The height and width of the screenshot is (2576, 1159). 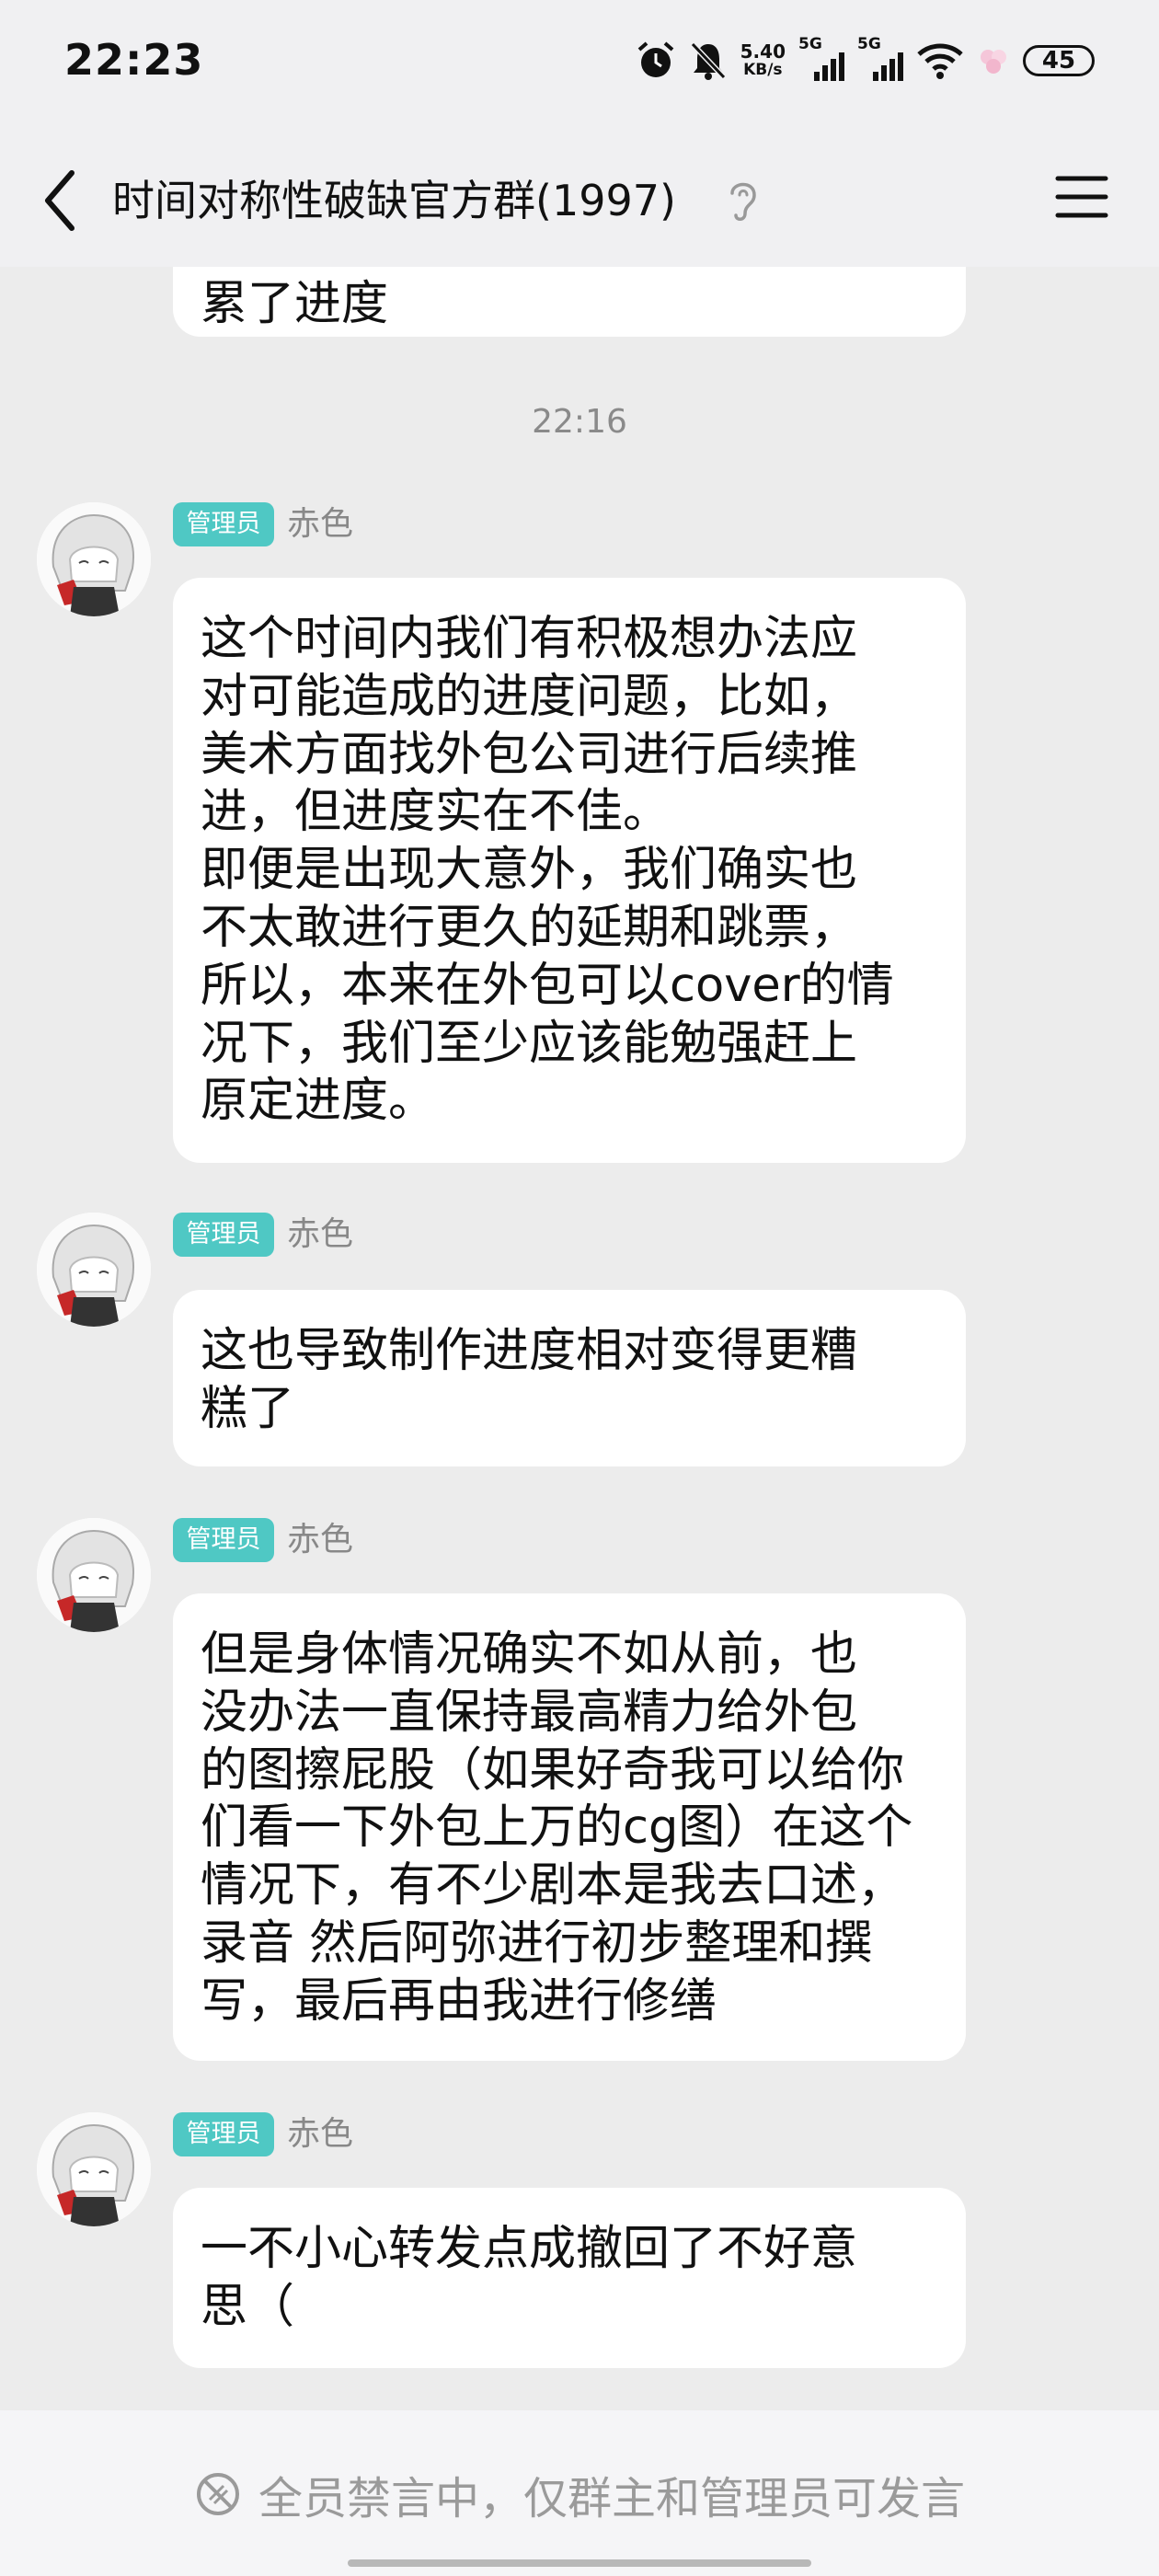 What do you see at coordinates (394, 197) in the screenshot?
I see `chat-title: 时间对称性破缺官方群(1997)` at bounding box center [394, 197].